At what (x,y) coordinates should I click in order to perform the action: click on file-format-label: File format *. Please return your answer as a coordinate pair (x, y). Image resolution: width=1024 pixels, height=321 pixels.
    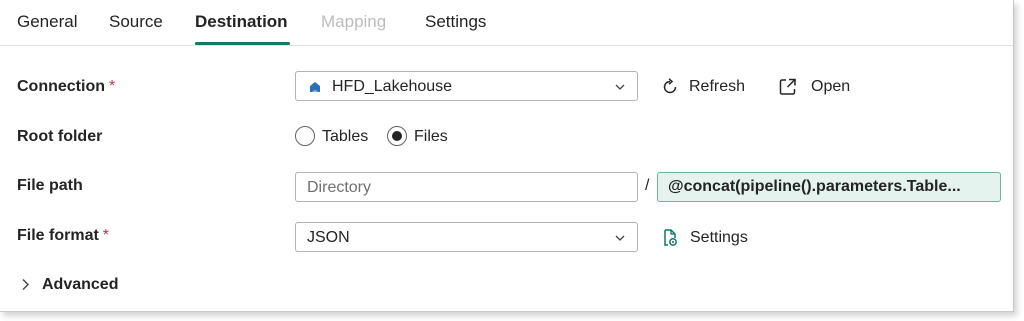
    Looking at the image, I should click on (63, 236).